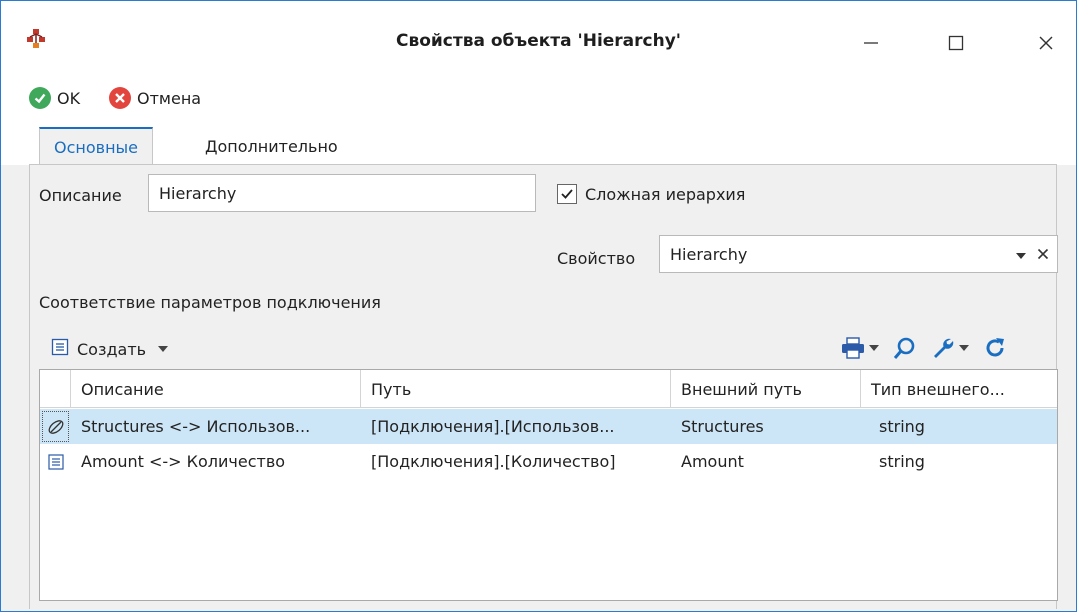 Image resolution: width=1077 pixels, height=612 pixels. Describe the element at coordinates (709, 254) in the screenshot. I see `property-value: Hierarchy` at that location.